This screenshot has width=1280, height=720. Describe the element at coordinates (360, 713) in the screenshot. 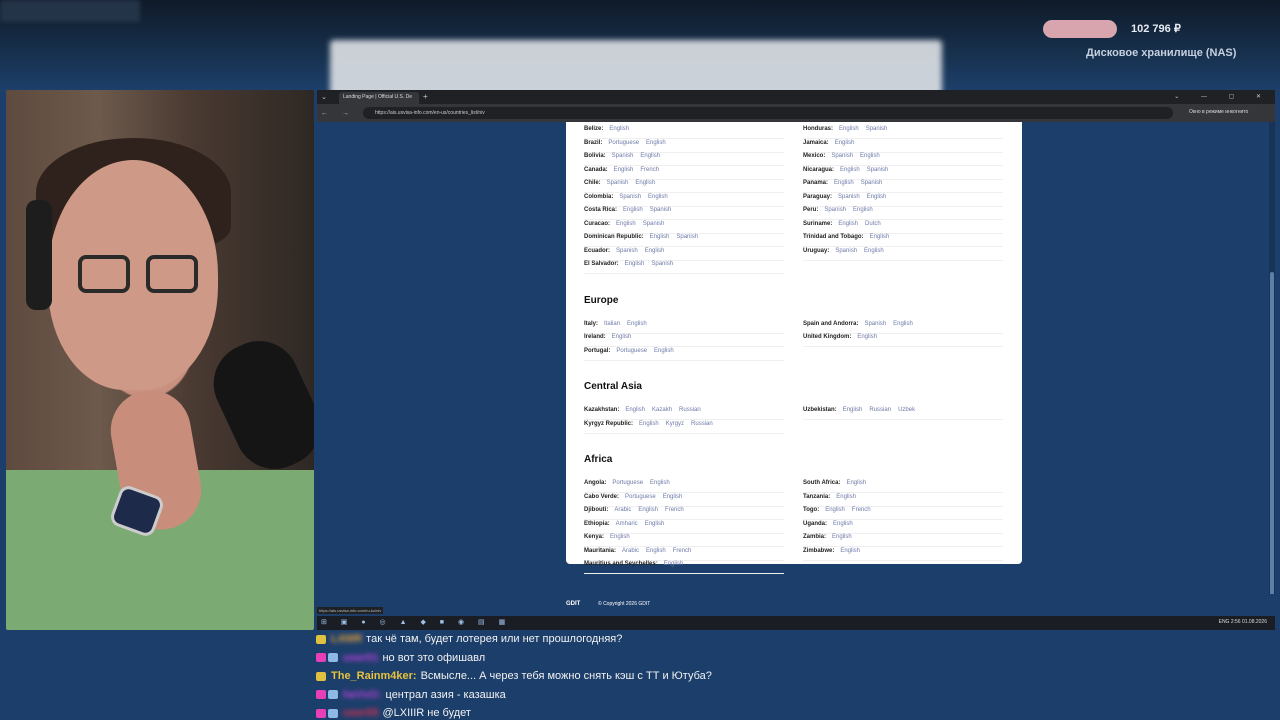

I see `chat-nickname: user05` at that location.